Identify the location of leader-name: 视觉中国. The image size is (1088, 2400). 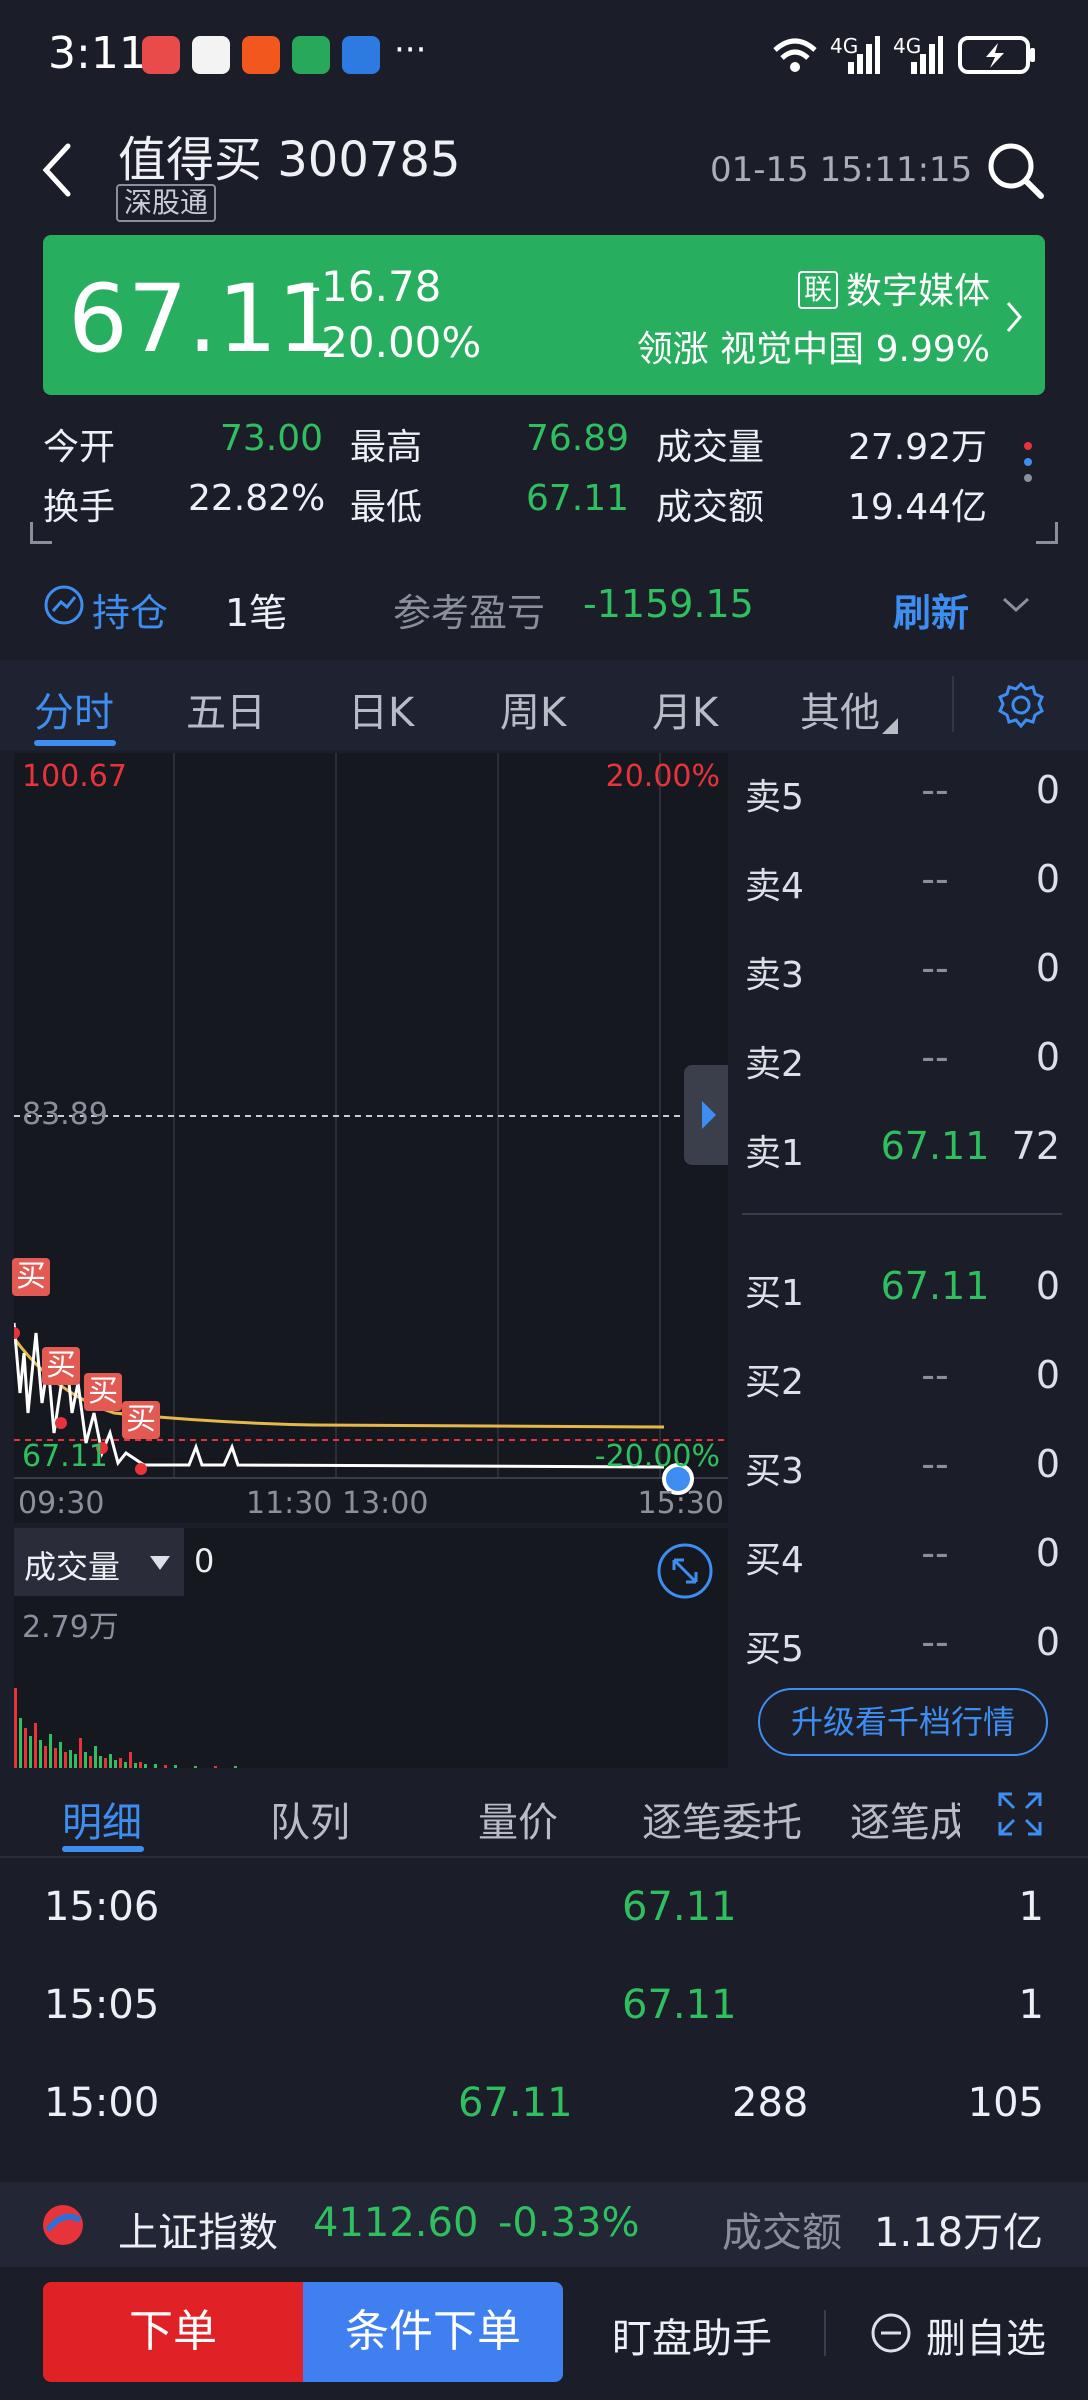
(792, 349).